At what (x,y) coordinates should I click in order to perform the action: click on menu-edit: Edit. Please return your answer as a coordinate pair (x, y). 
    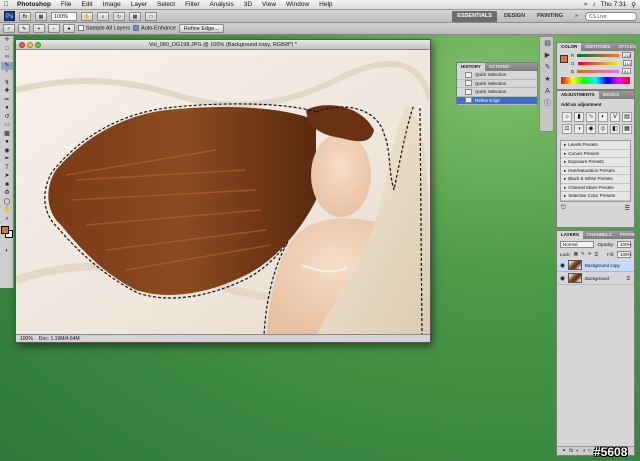
    Looking at the image, I should click on (86, 4).